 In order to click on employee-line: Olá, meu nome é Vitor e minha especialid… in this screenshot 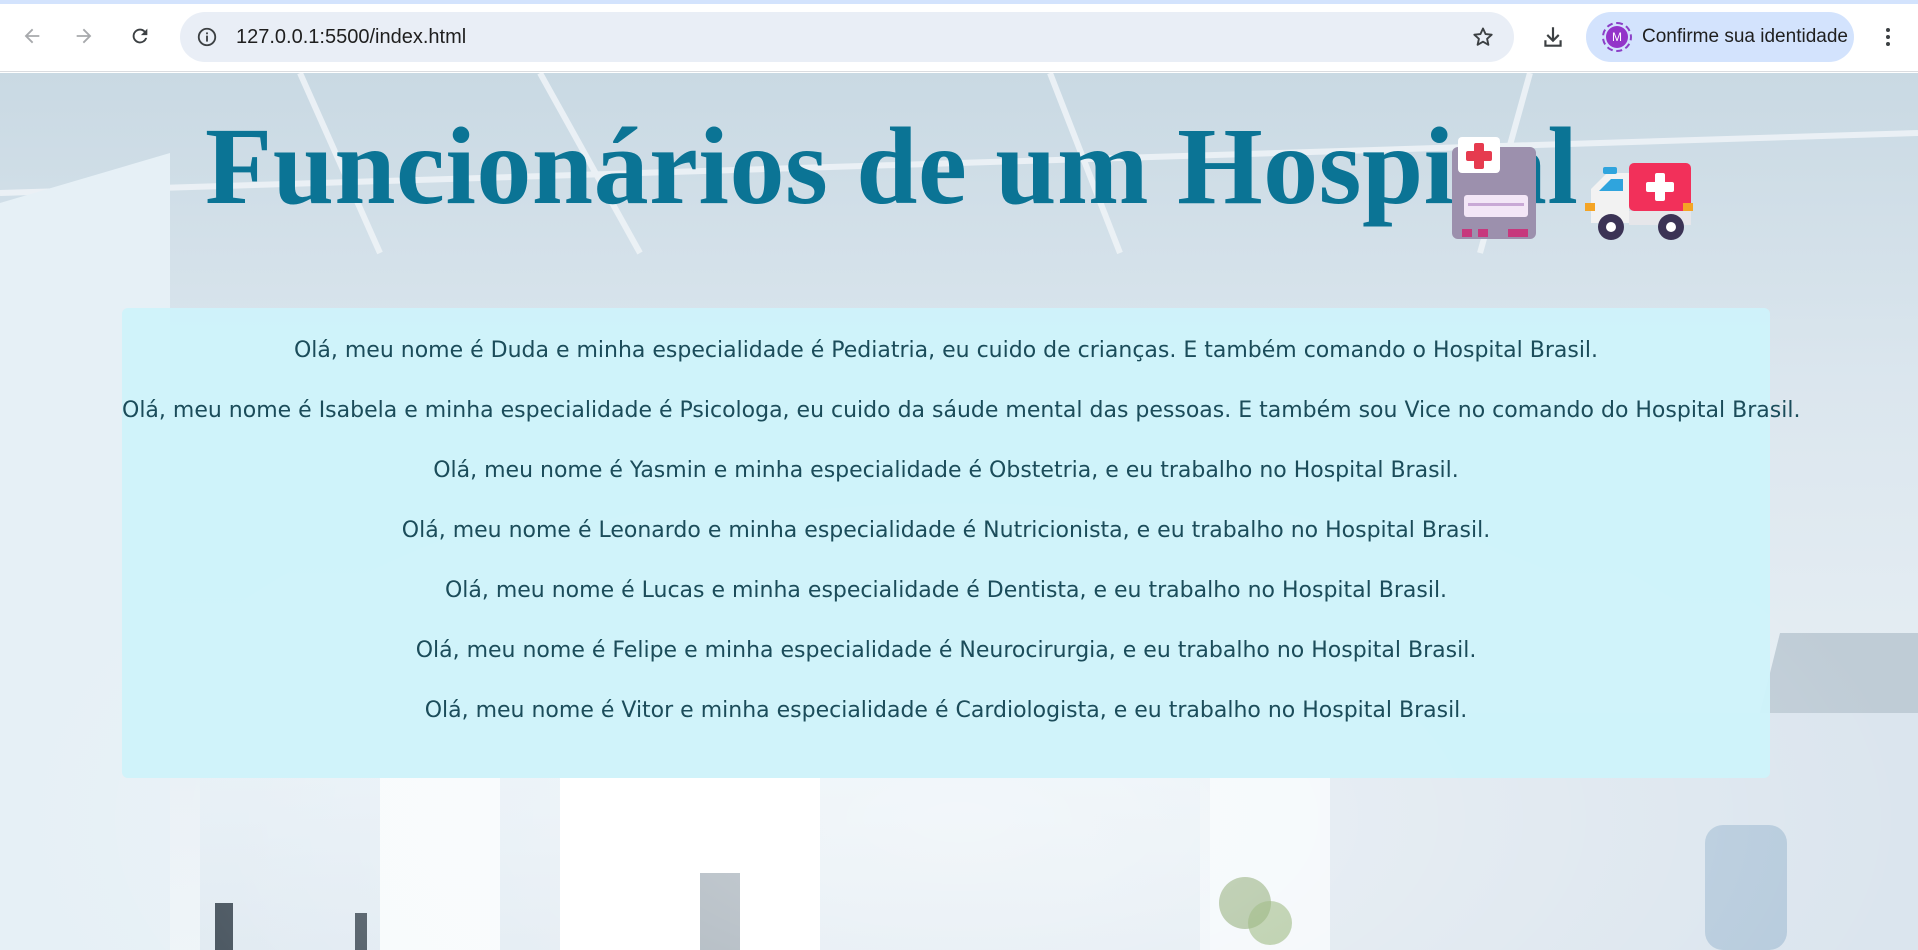, I will do `click(946, 710)`.